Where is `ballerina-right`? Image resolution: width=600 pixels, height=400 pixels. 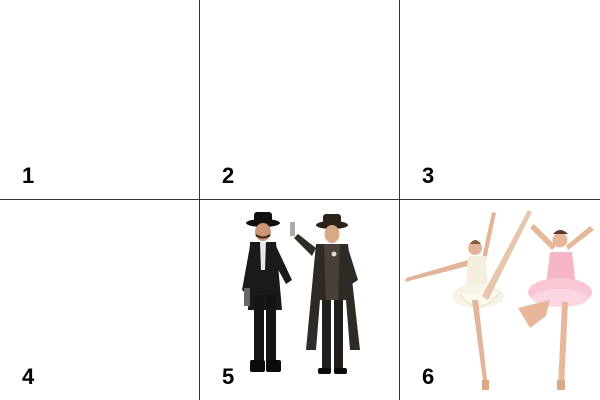 ballerina-right is located at coordinates (556, 307).